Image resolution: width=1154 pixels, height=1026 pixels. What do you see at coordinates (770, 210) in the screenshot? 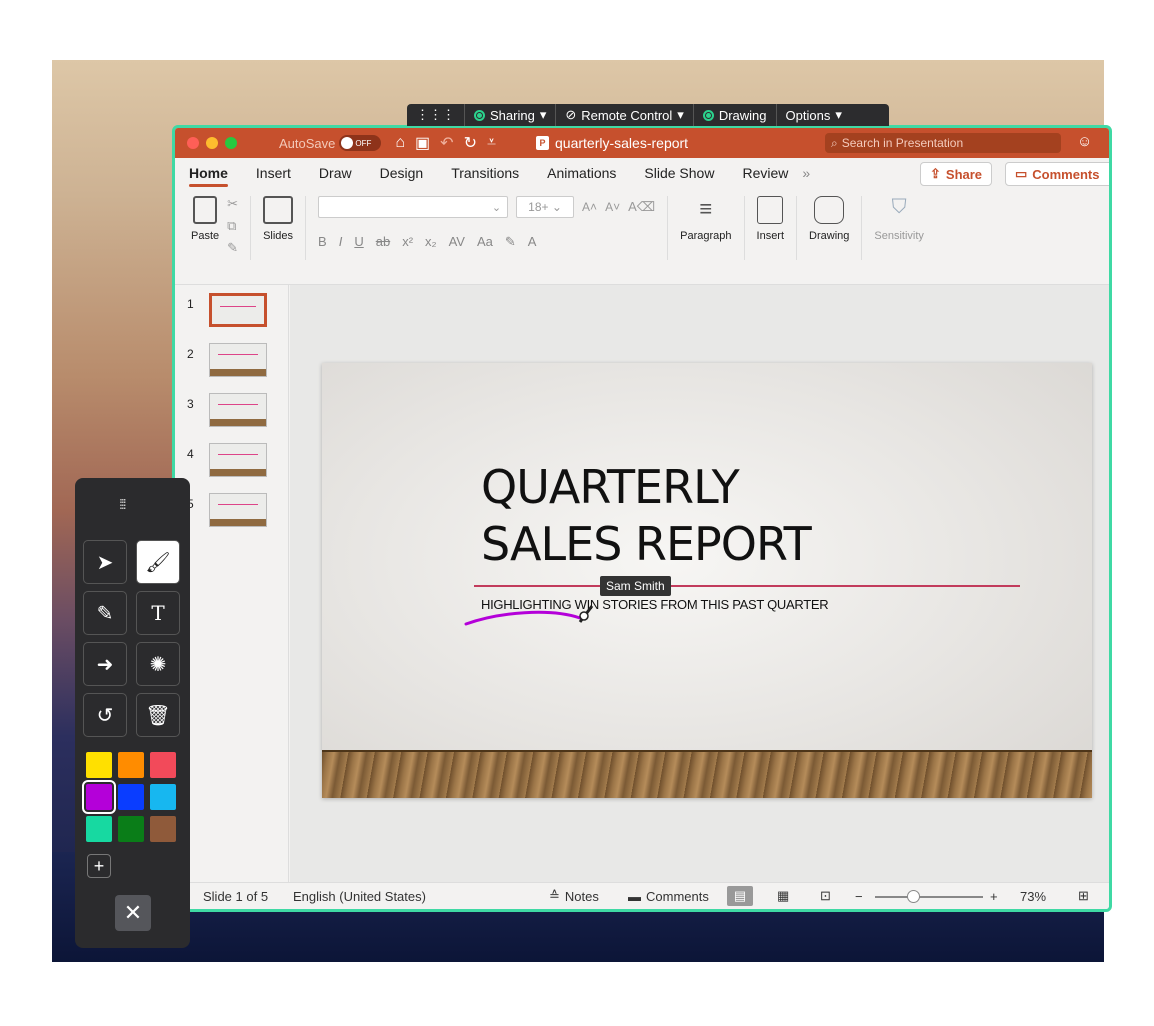
I see `insert-textbox-icon` at bounding box center [770, 210].